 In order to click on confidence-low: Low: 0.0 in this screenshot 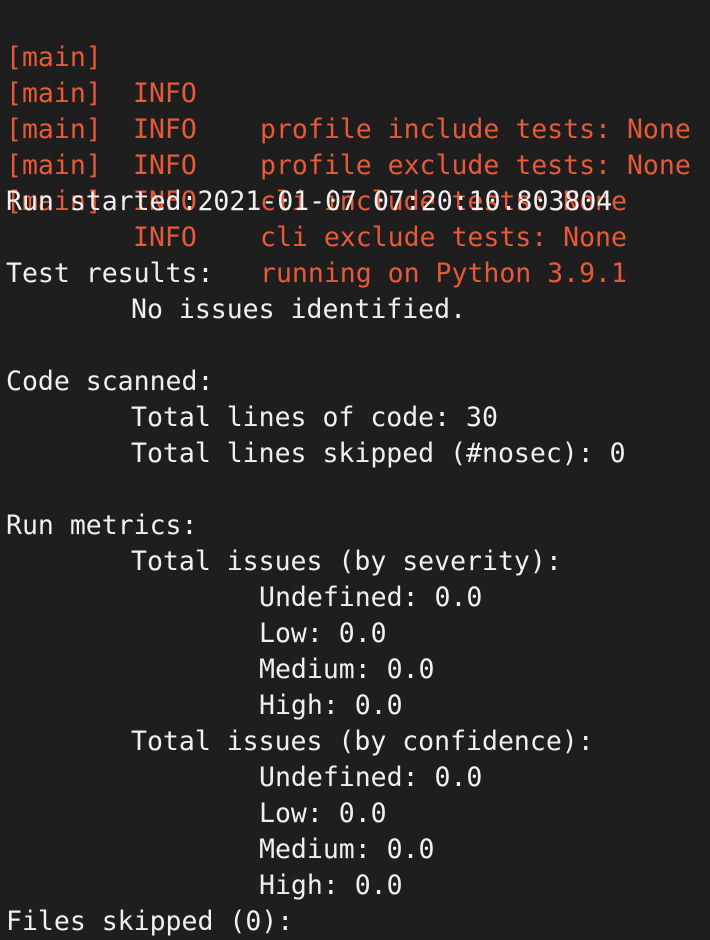, I will do `click(323, 813)`.